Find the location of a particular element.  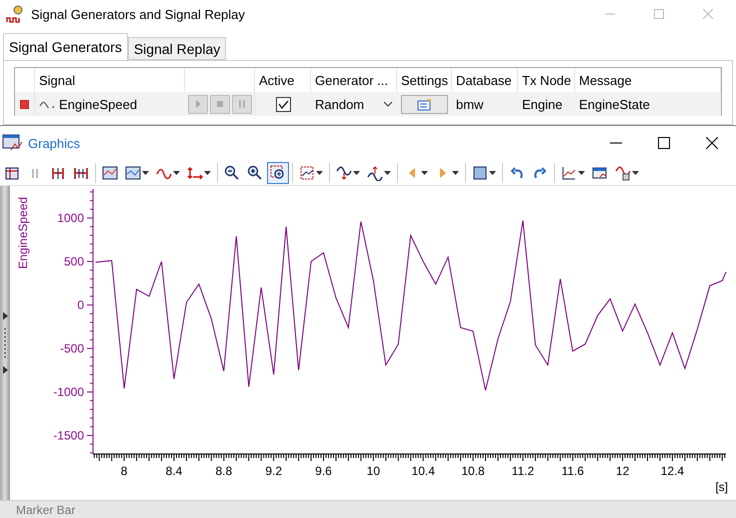

x-tick-label: 10.4 is located at coordinates (423, 471).